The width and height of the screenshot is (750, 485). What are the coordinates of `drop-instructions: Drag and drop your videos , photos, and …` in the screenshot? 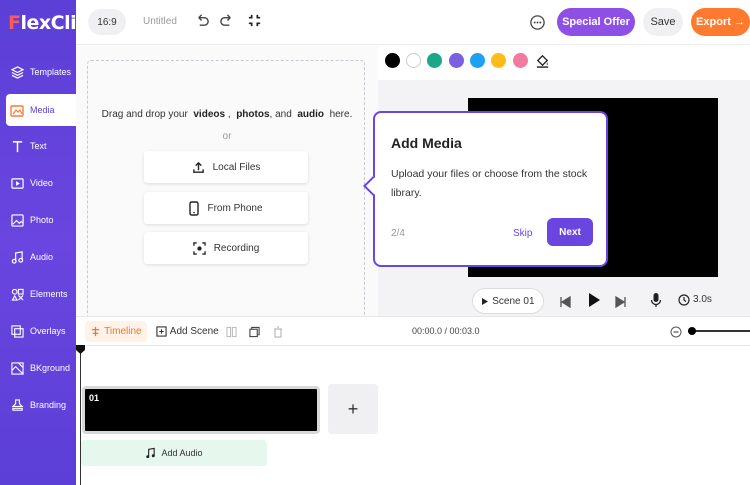 It's located at (227, 114).